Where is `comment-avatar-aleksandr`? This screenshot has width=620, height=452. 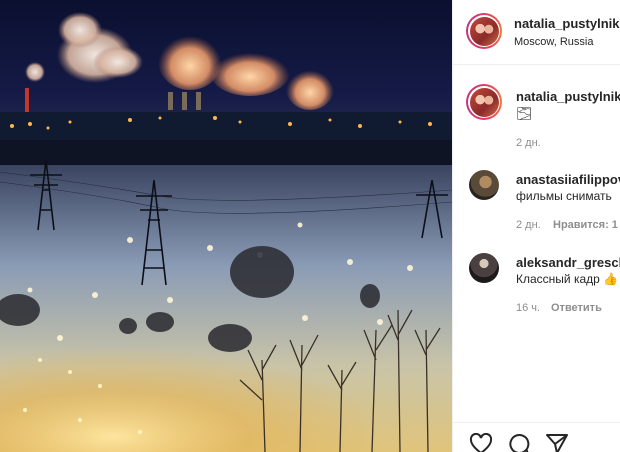
comment-avatar-aleksandr is located at coordinates (484, 268).